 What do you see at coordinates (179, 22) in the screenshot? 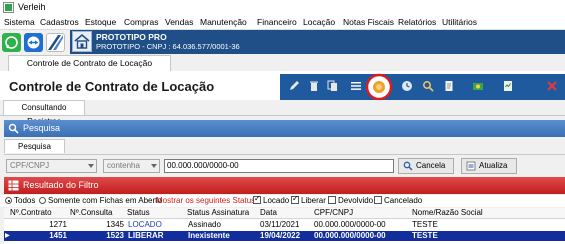
I see `menu-vendas: Vendas` at bounding box center [179, 22].